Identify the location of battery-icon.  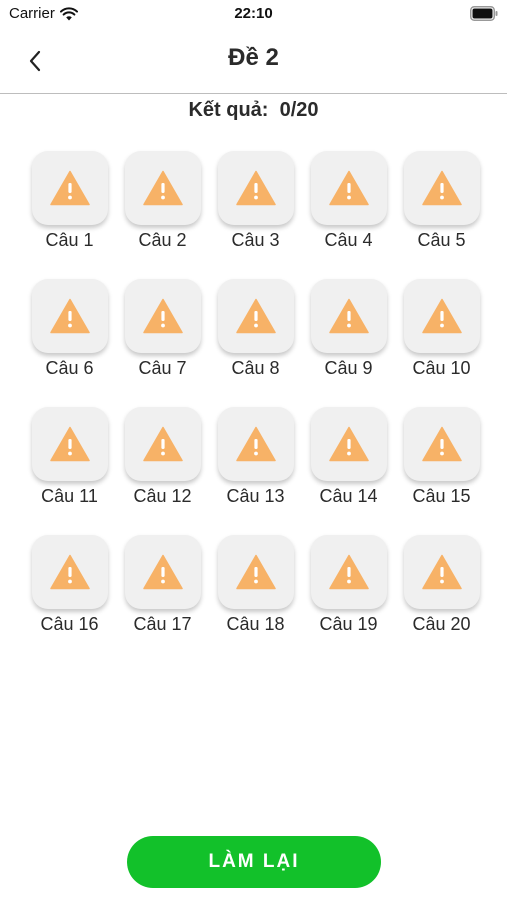
(484, 13).